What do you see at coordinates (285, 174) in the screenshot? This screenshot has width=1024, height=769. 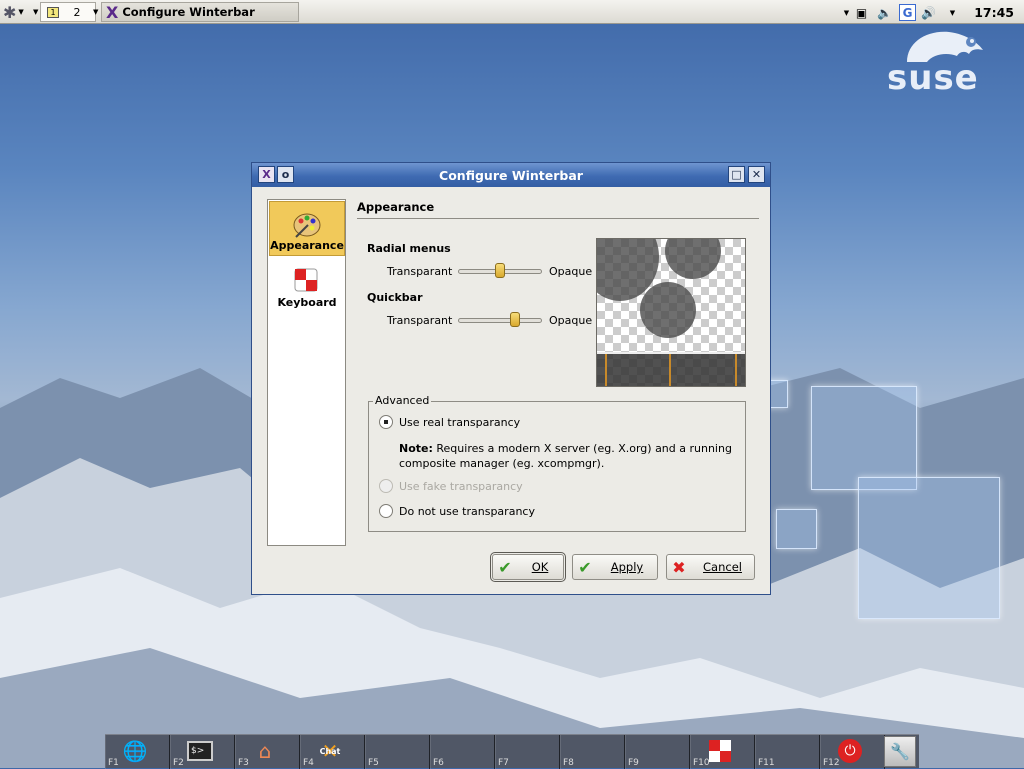 I see `sticky-button: o` at bounding box center [285, 174].